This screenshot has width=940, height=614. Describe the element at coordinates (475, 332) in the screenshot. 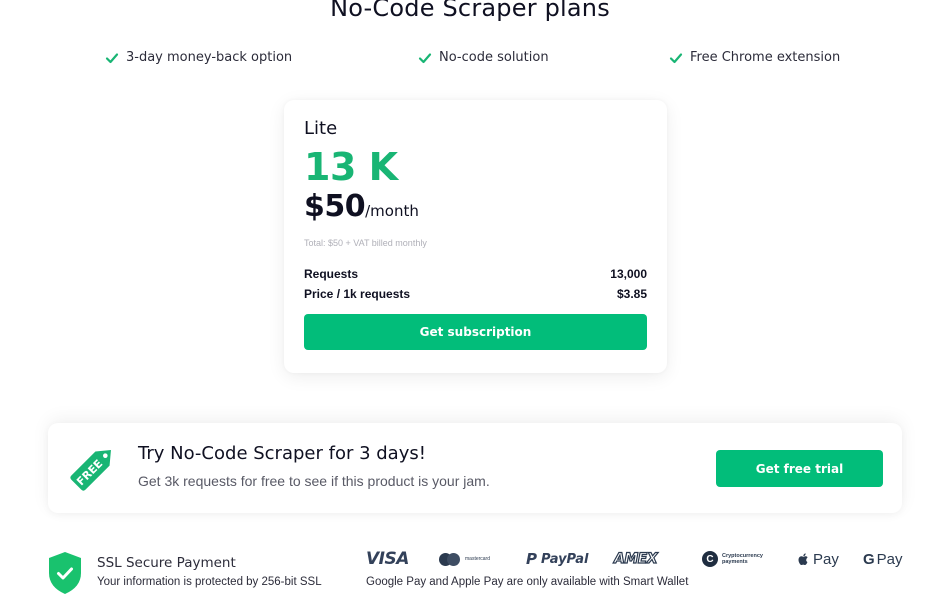

I see `get-subscription-button: Get subscription` at that location.